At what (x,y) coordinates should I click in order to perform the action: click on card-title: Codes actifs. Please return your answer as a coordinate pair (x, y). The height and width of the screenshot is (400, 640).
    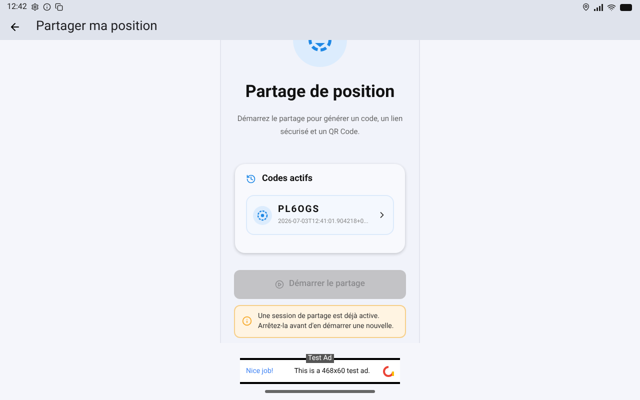
    Looking at the image, I should click on (287, 179).